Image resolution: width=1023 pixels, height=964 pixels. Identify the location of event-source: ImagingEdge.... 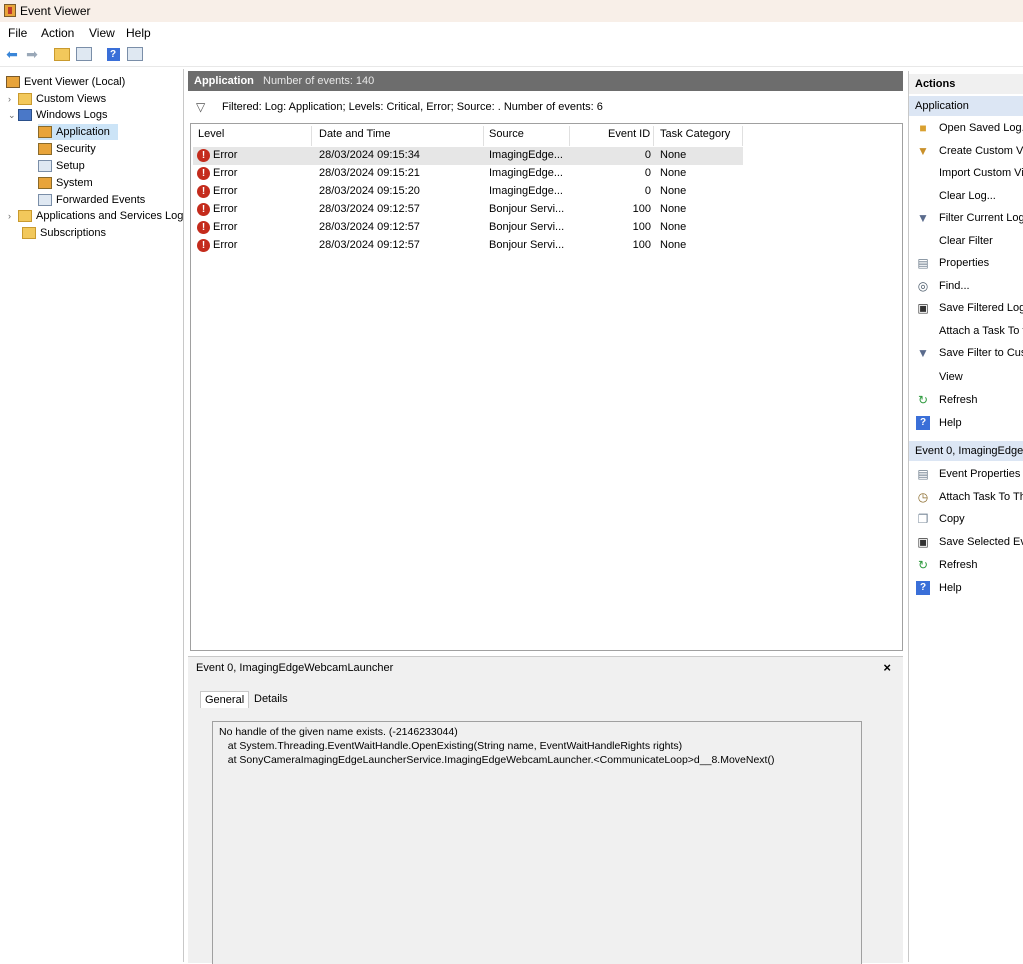
(526, 155).